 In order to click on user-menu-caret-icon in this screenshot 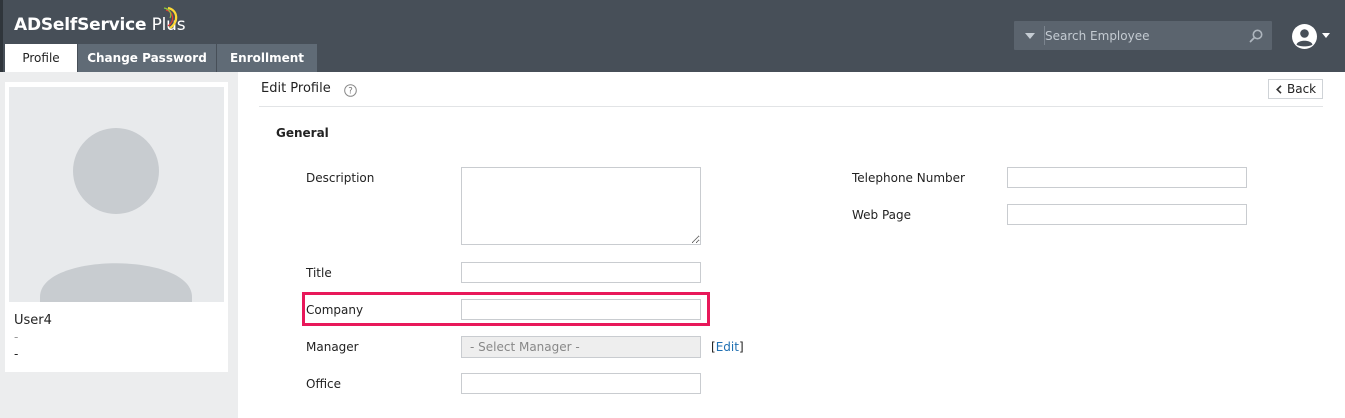, I will do `click(1326, 35)`.